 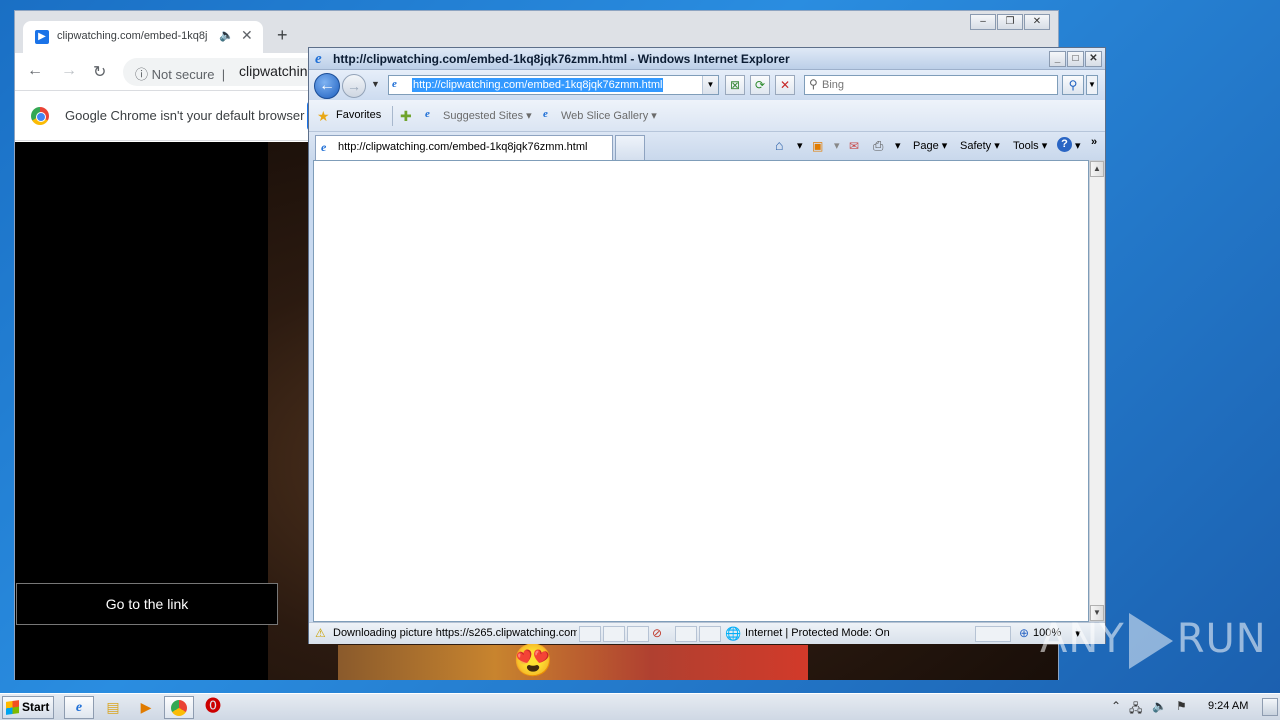 I want to click on ie-refresh-button: ⟳, so click(x=760, y=85).